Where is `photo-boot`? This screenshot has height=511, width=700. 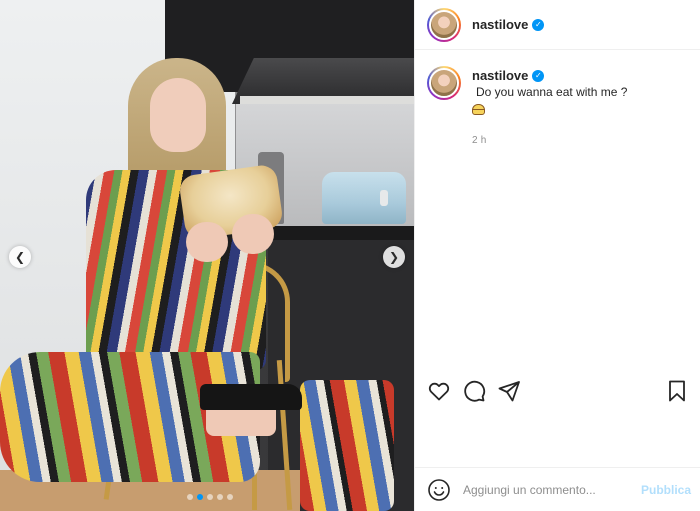
photo-boot is located at coordinates (251, 397).